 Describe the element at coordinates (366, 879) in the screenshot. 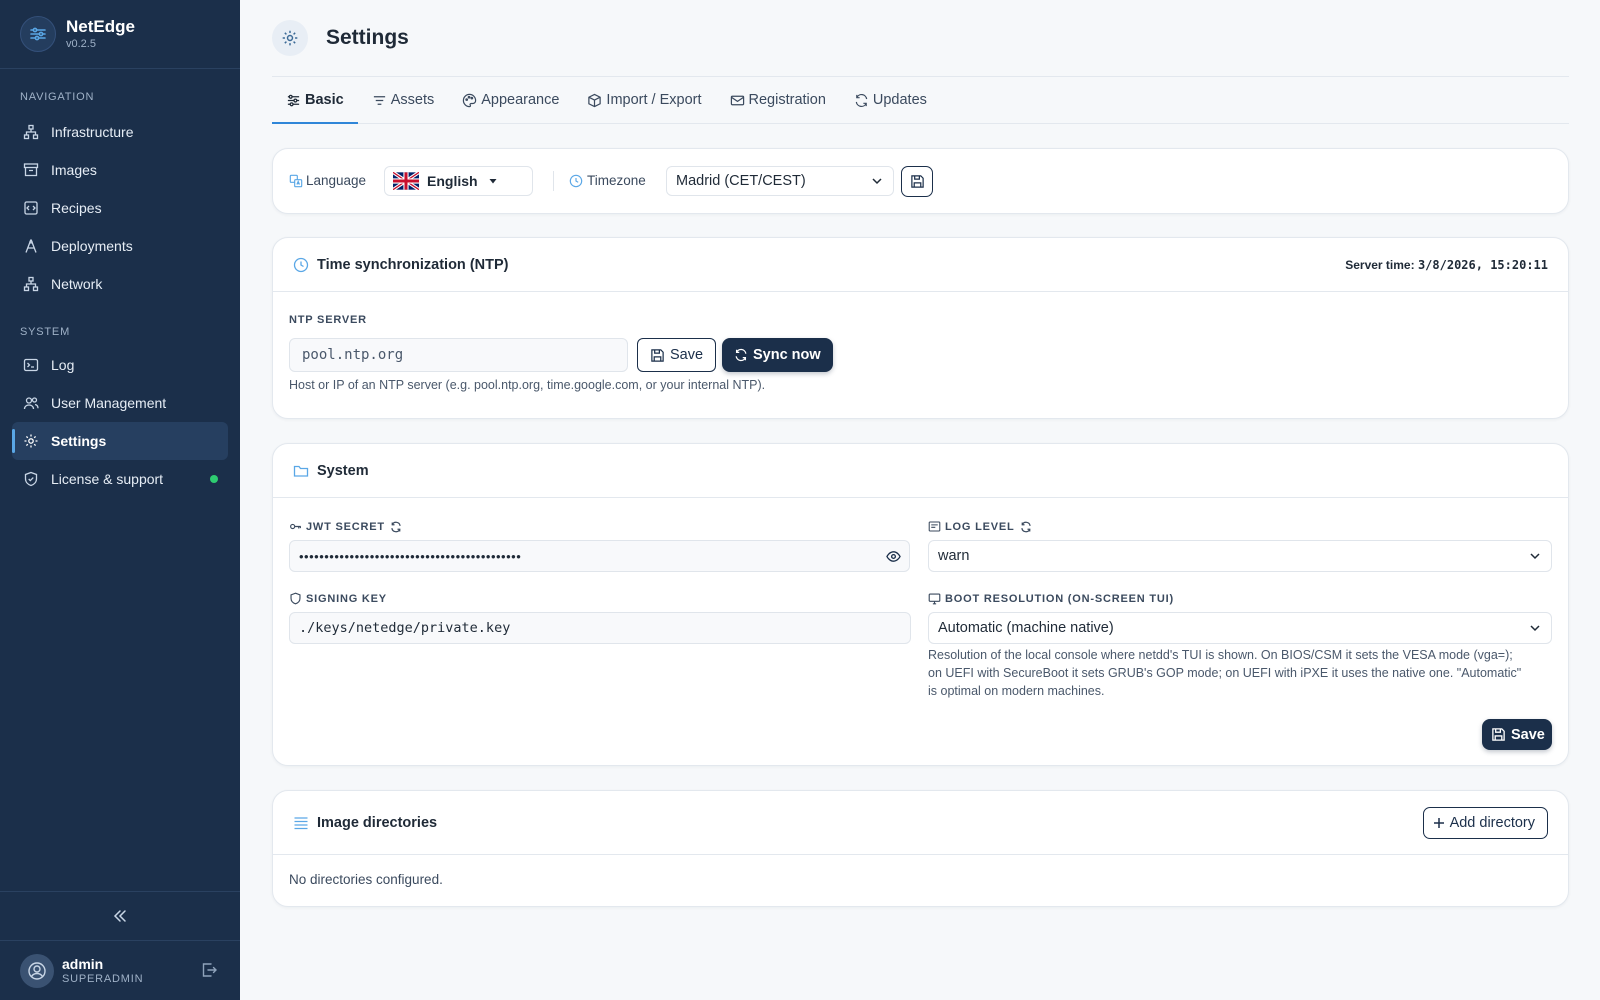

I see `empty-state-text: No directories configured.` at that location.